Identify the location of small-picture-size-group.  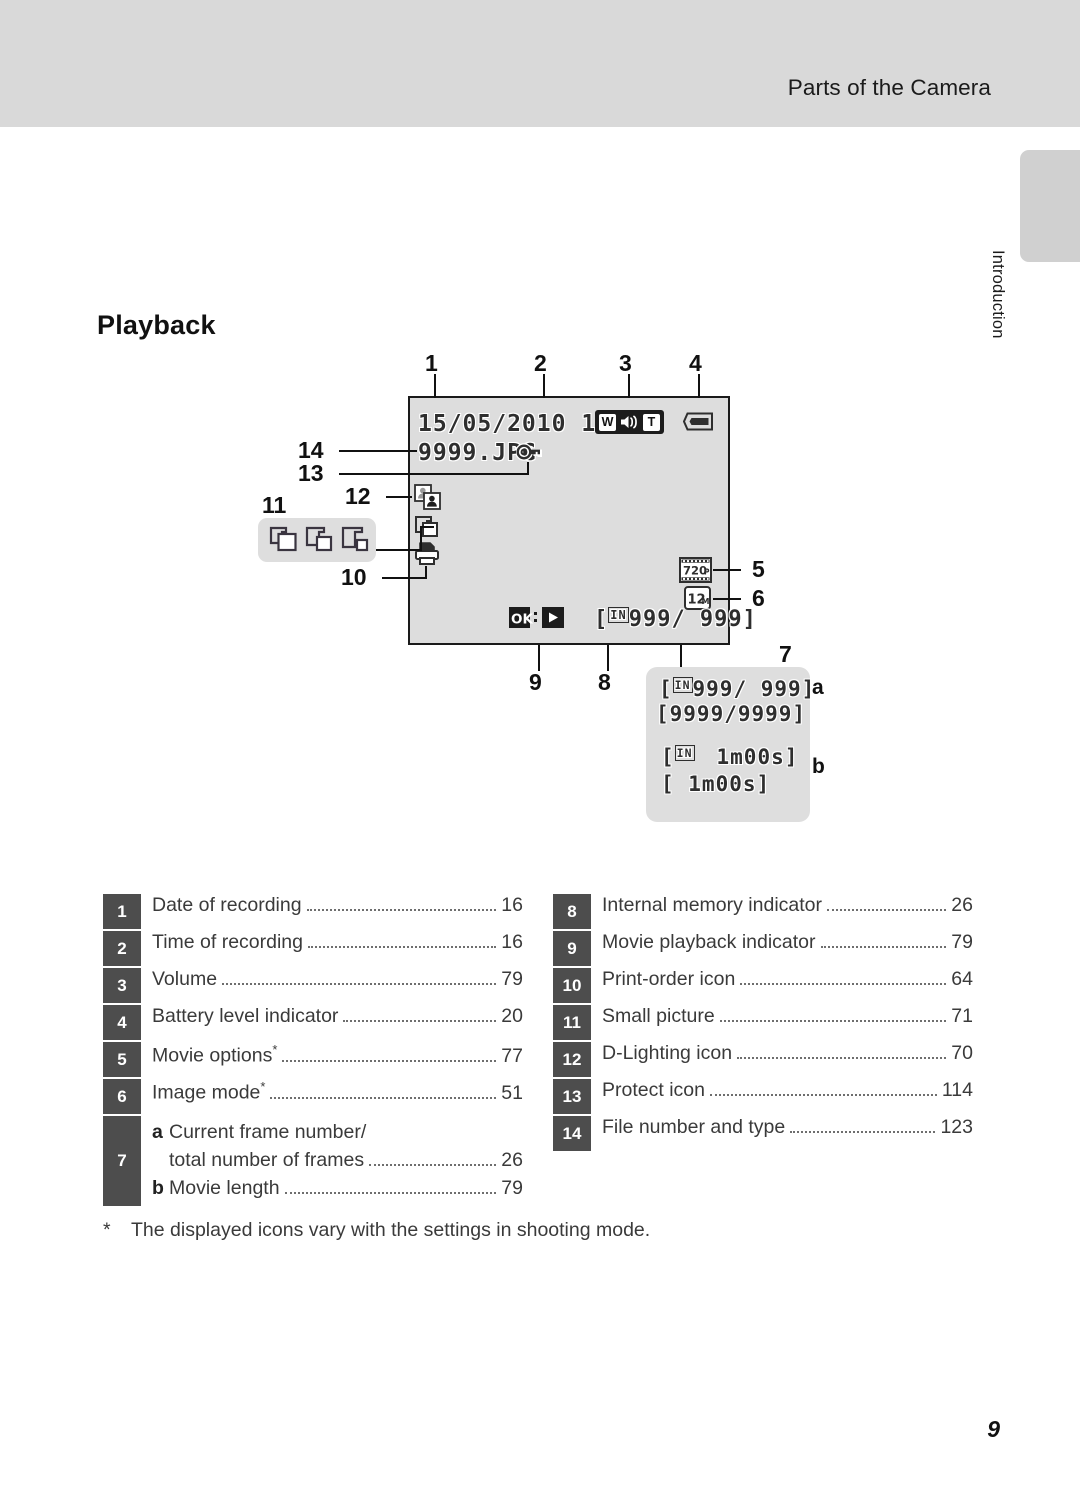
(317, 540).